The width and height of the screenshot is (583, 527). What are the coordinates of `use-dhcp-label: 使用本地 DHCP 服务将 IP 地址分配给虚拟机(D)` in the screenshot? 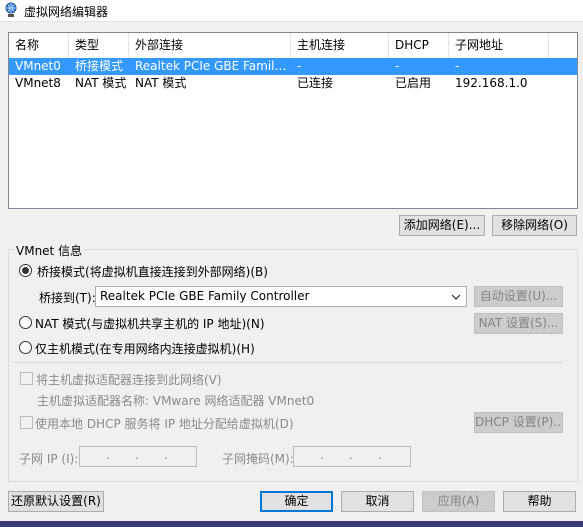 It's located at (164, 423).